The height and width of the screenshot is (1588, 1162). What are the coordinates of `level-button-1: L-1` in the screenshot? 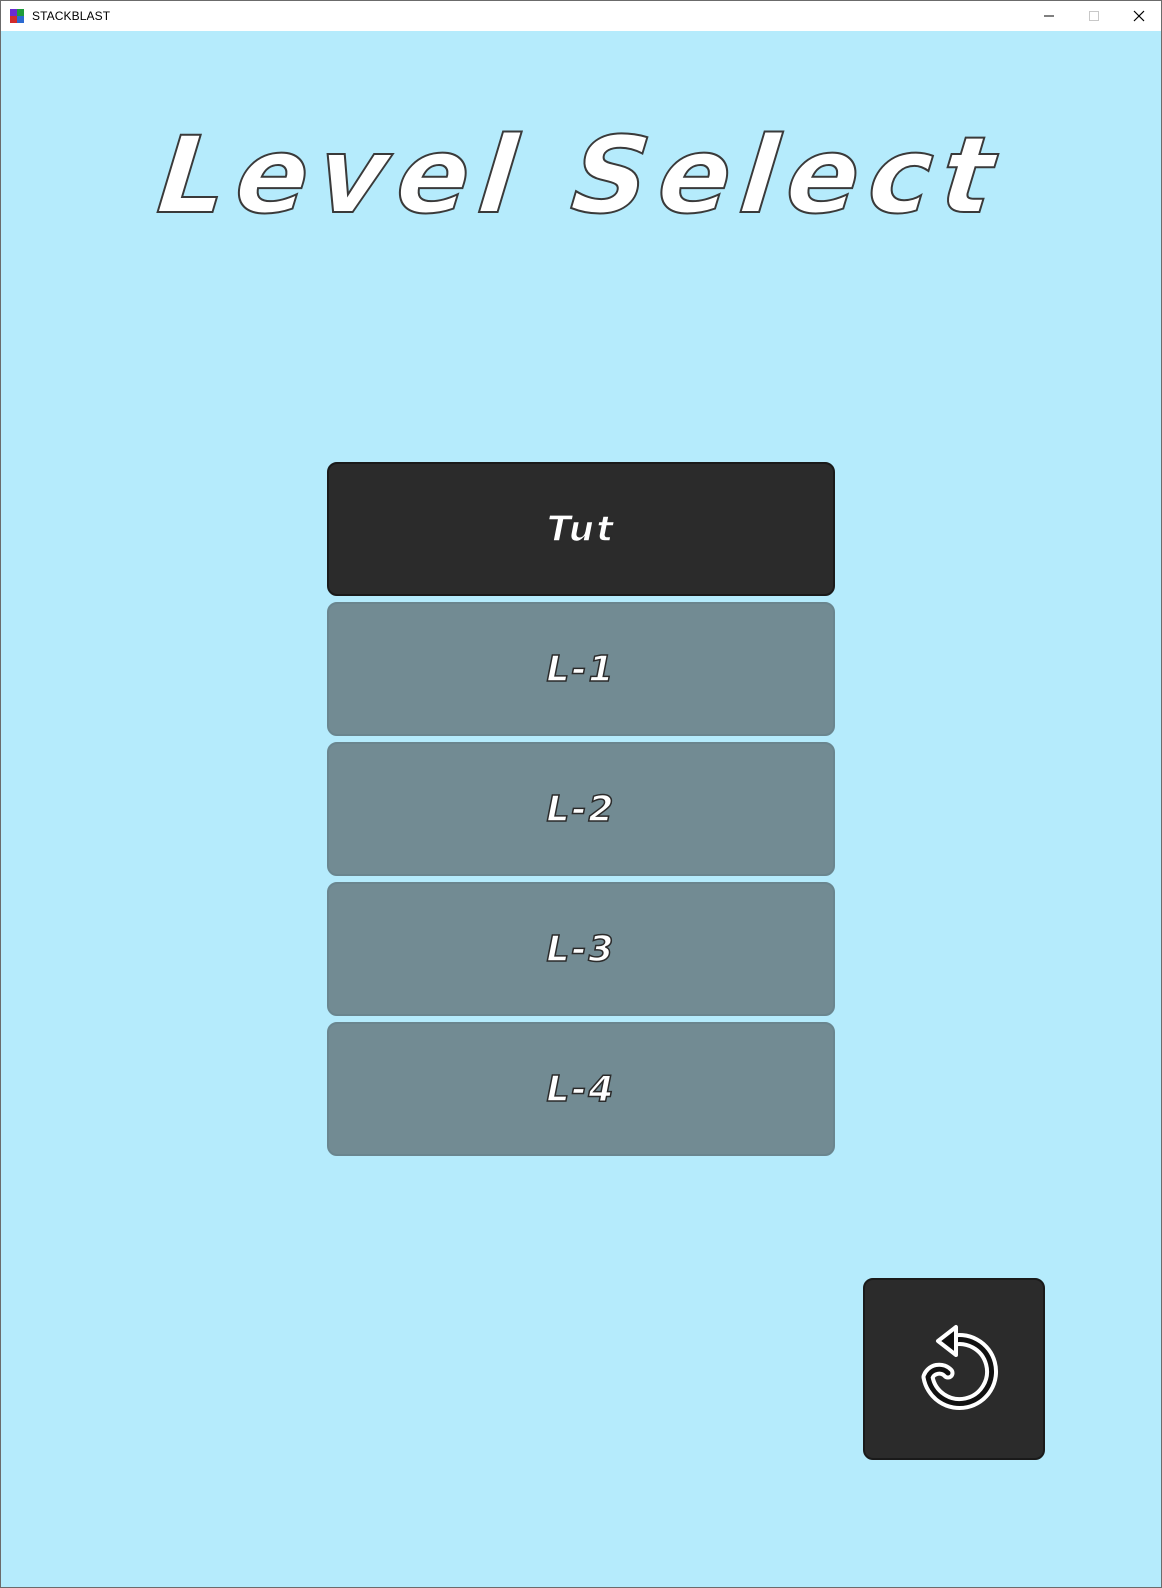 It's located at (581, 669).